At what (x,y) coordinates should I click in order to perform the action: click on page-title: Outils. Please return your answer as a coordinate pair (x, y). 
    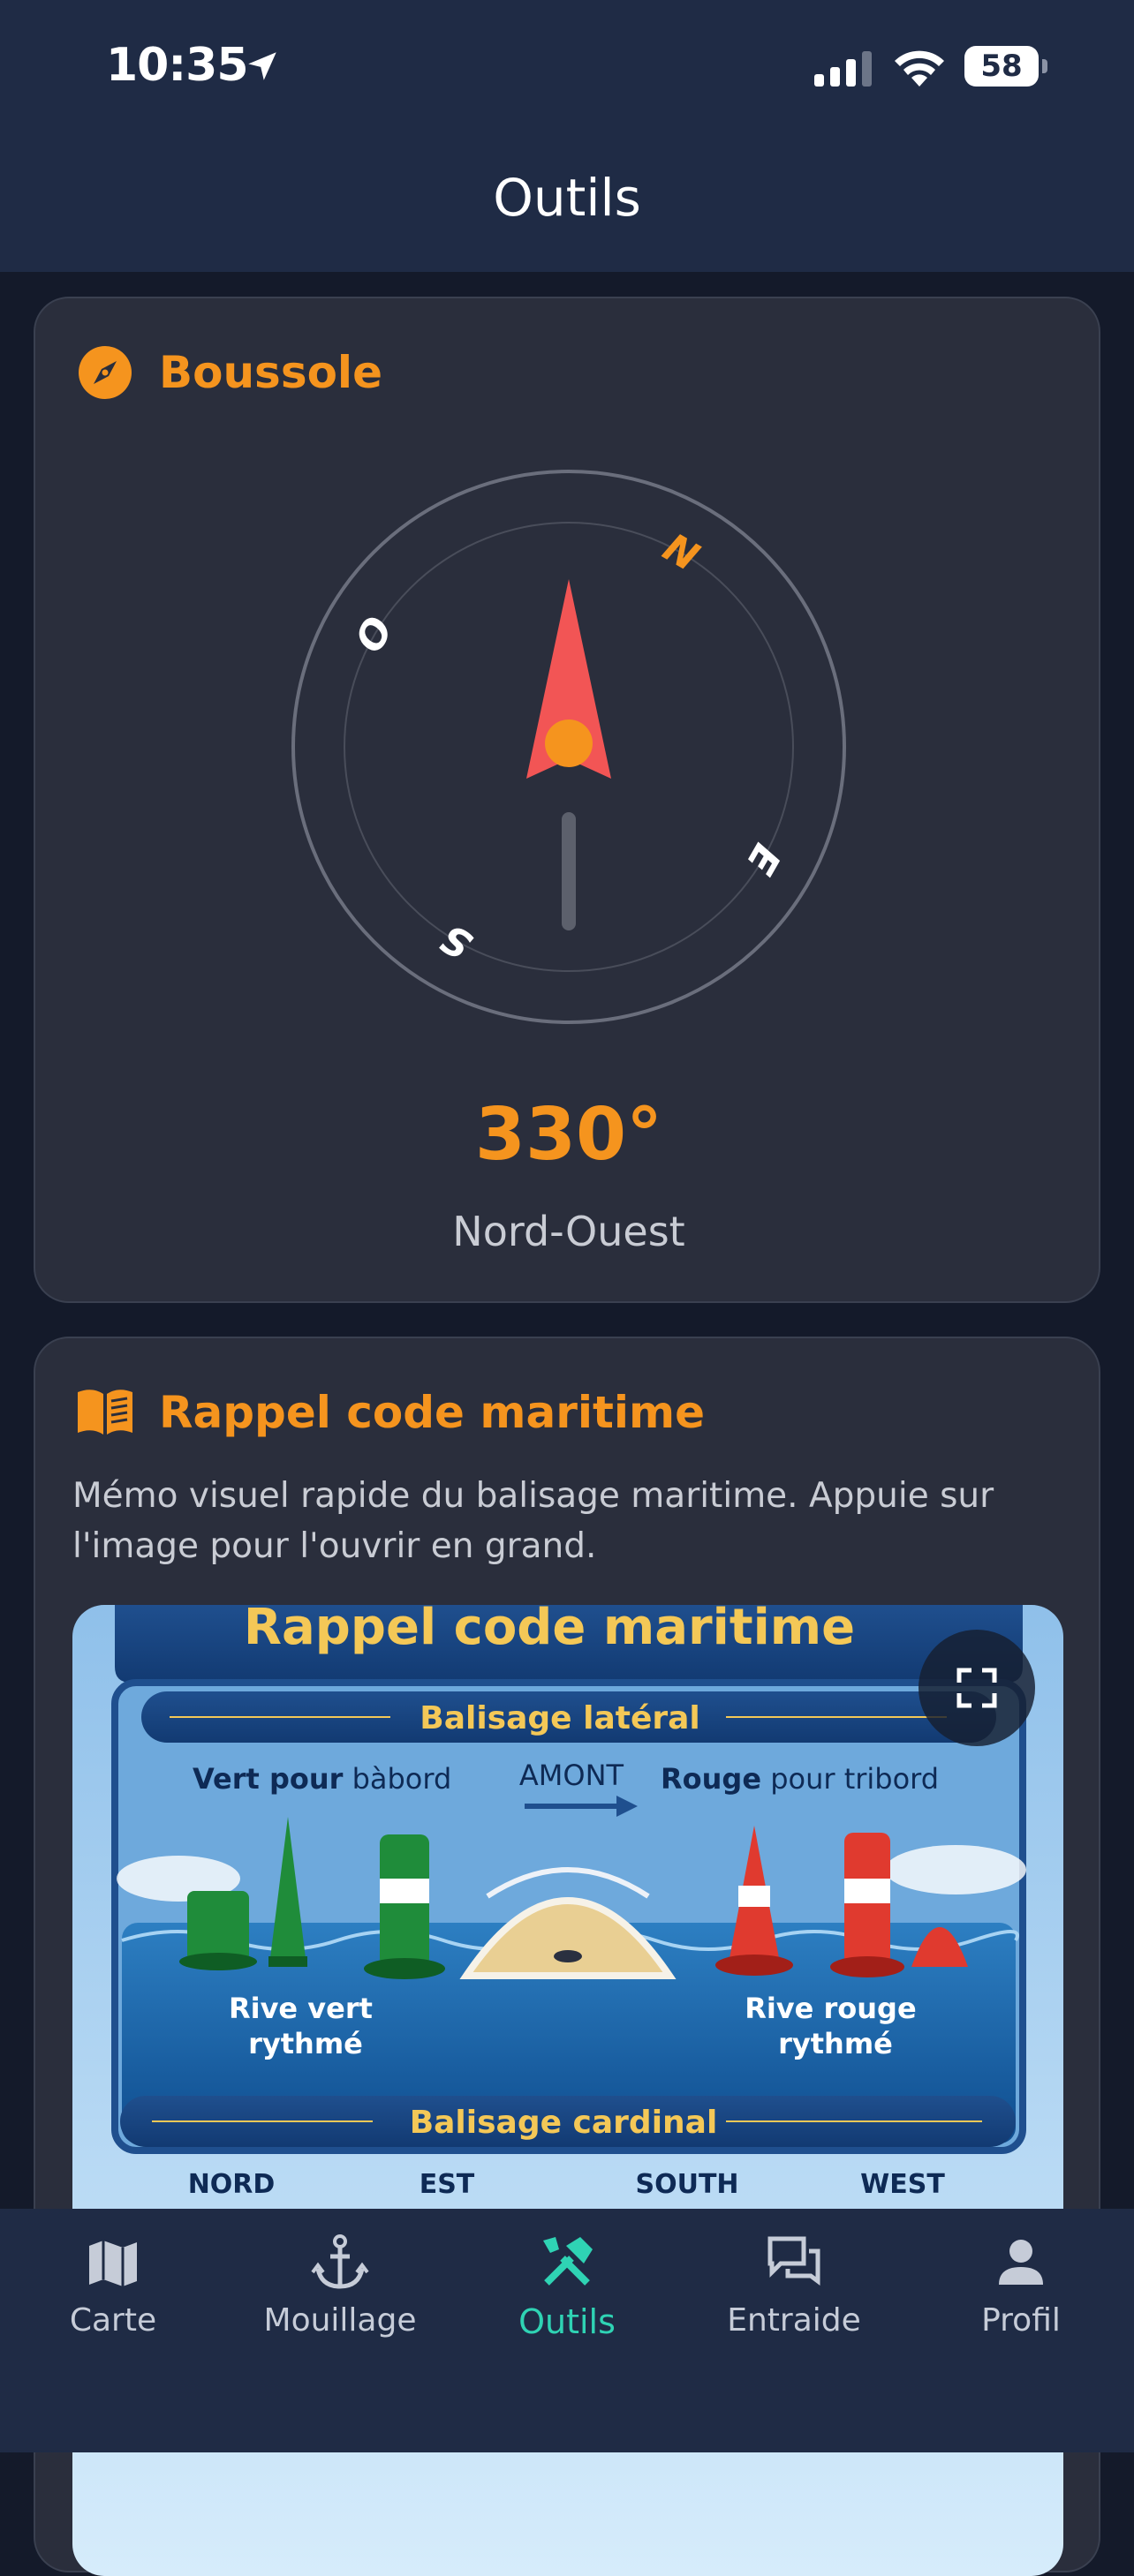
    Looking at the image, I should click on (567, 198).